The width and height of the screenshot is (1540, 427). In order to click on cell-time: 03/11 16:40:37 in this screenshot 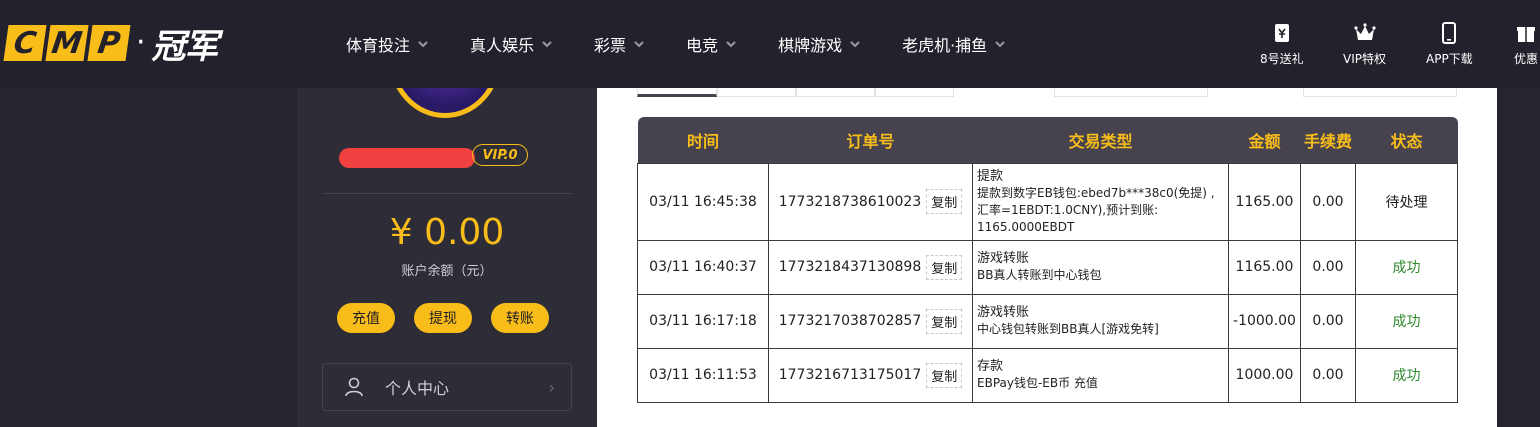, I will do `click(703, 267)`.